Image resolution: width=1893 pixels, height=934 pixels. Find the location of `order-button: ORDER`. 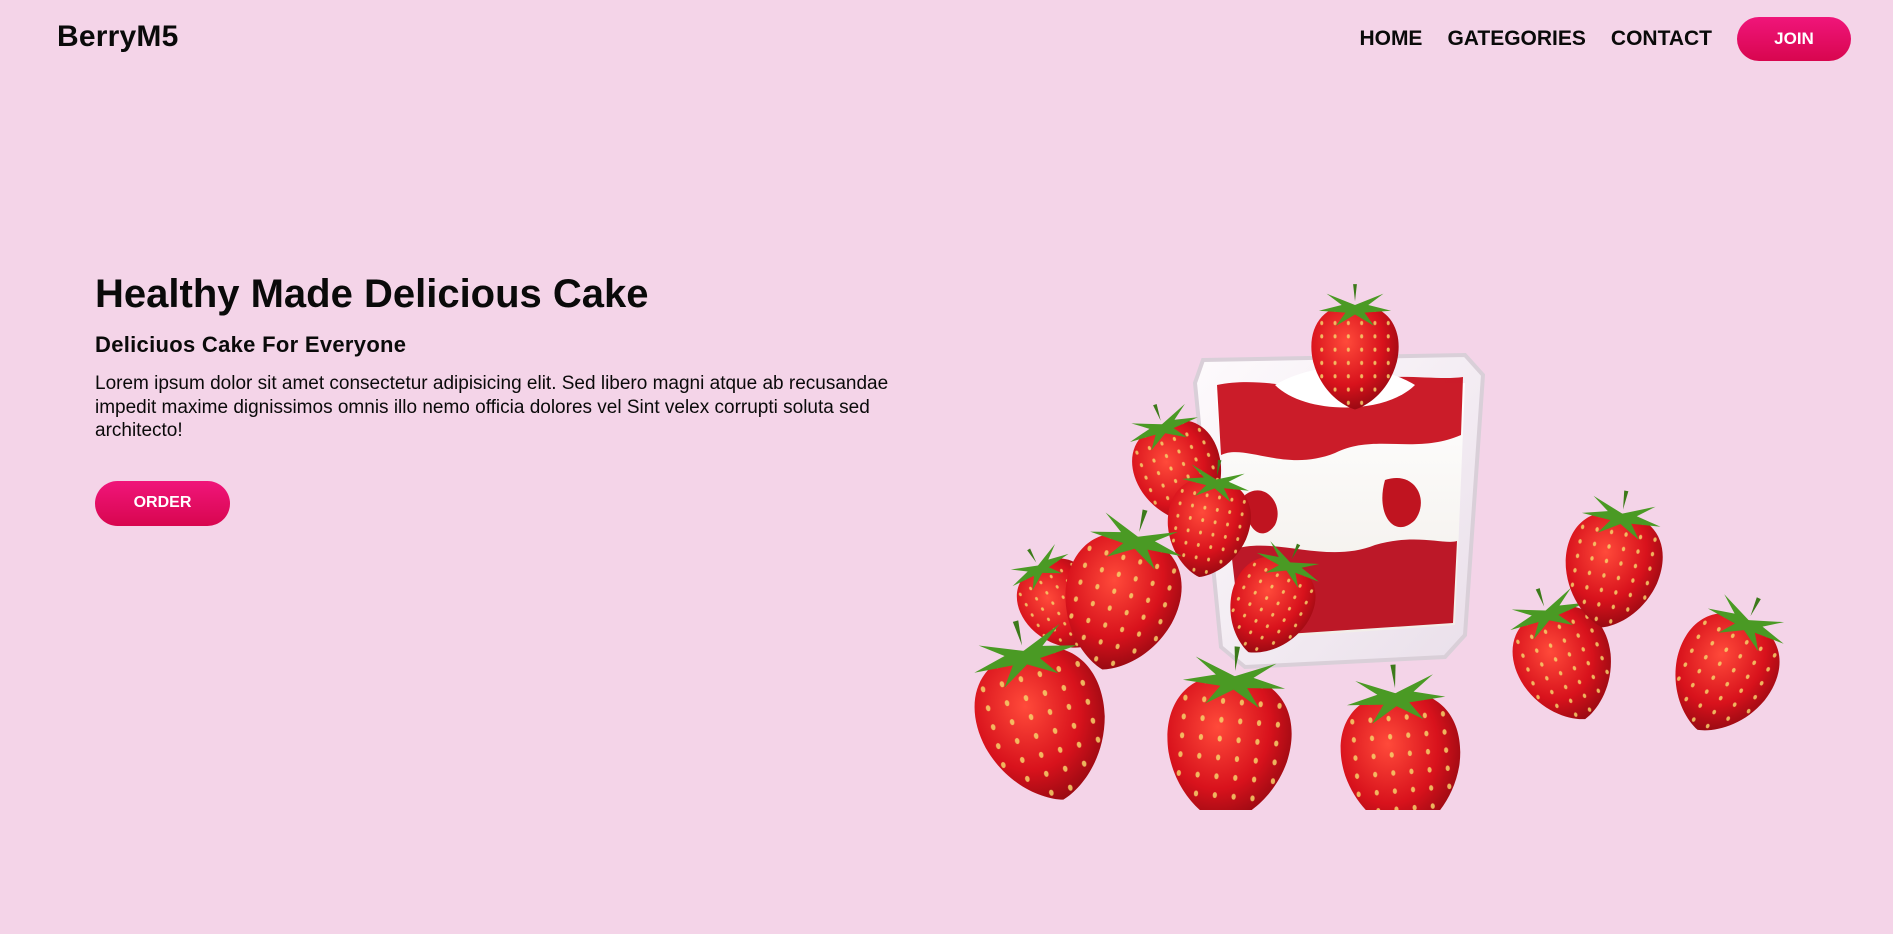

order-button: ORDER is located at coordinates (162, 503).